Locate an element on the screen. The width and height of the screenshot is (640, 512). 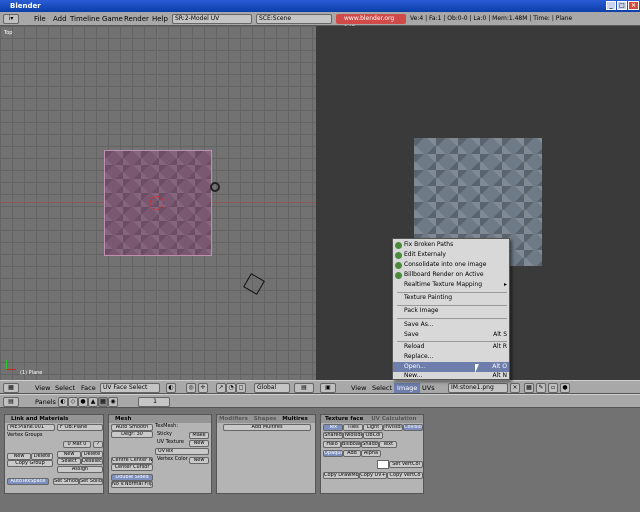
collision-toggle: Collision is located at coordinates (413, 427).